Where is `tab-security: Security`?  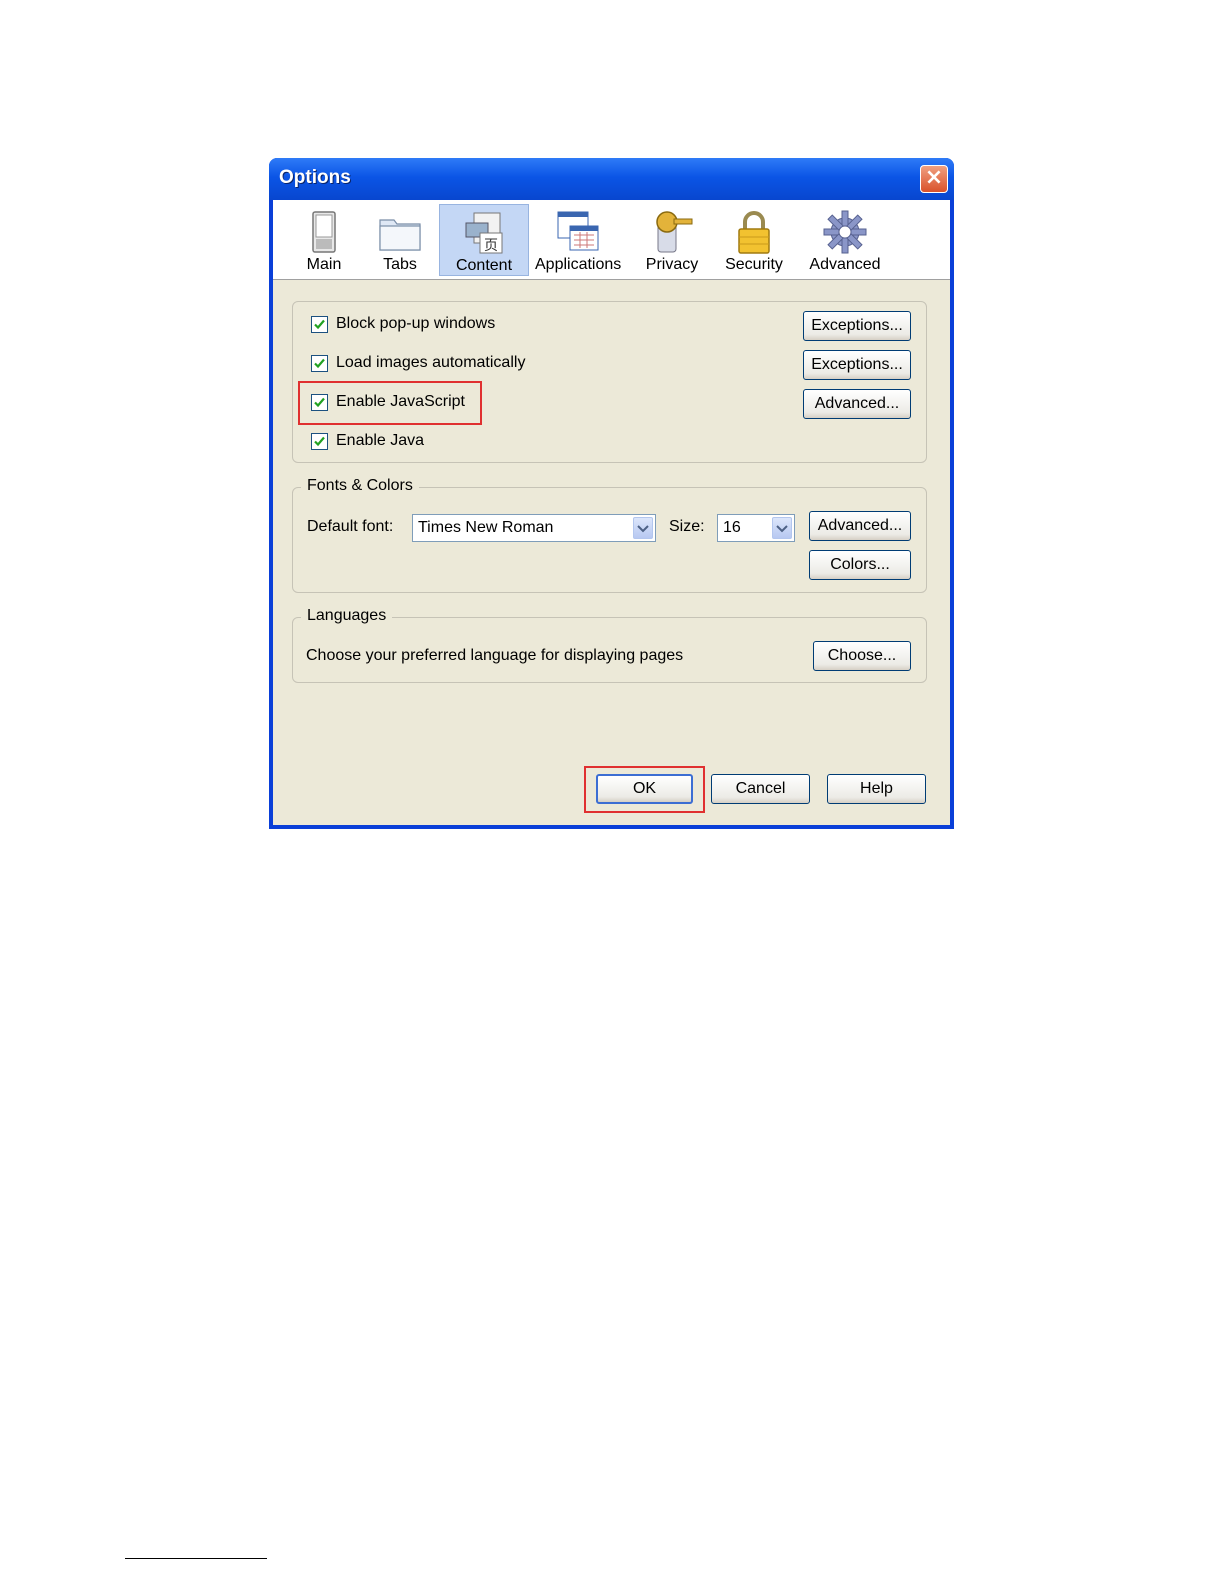
tab-security: Security is located at coordinates (754, 240).